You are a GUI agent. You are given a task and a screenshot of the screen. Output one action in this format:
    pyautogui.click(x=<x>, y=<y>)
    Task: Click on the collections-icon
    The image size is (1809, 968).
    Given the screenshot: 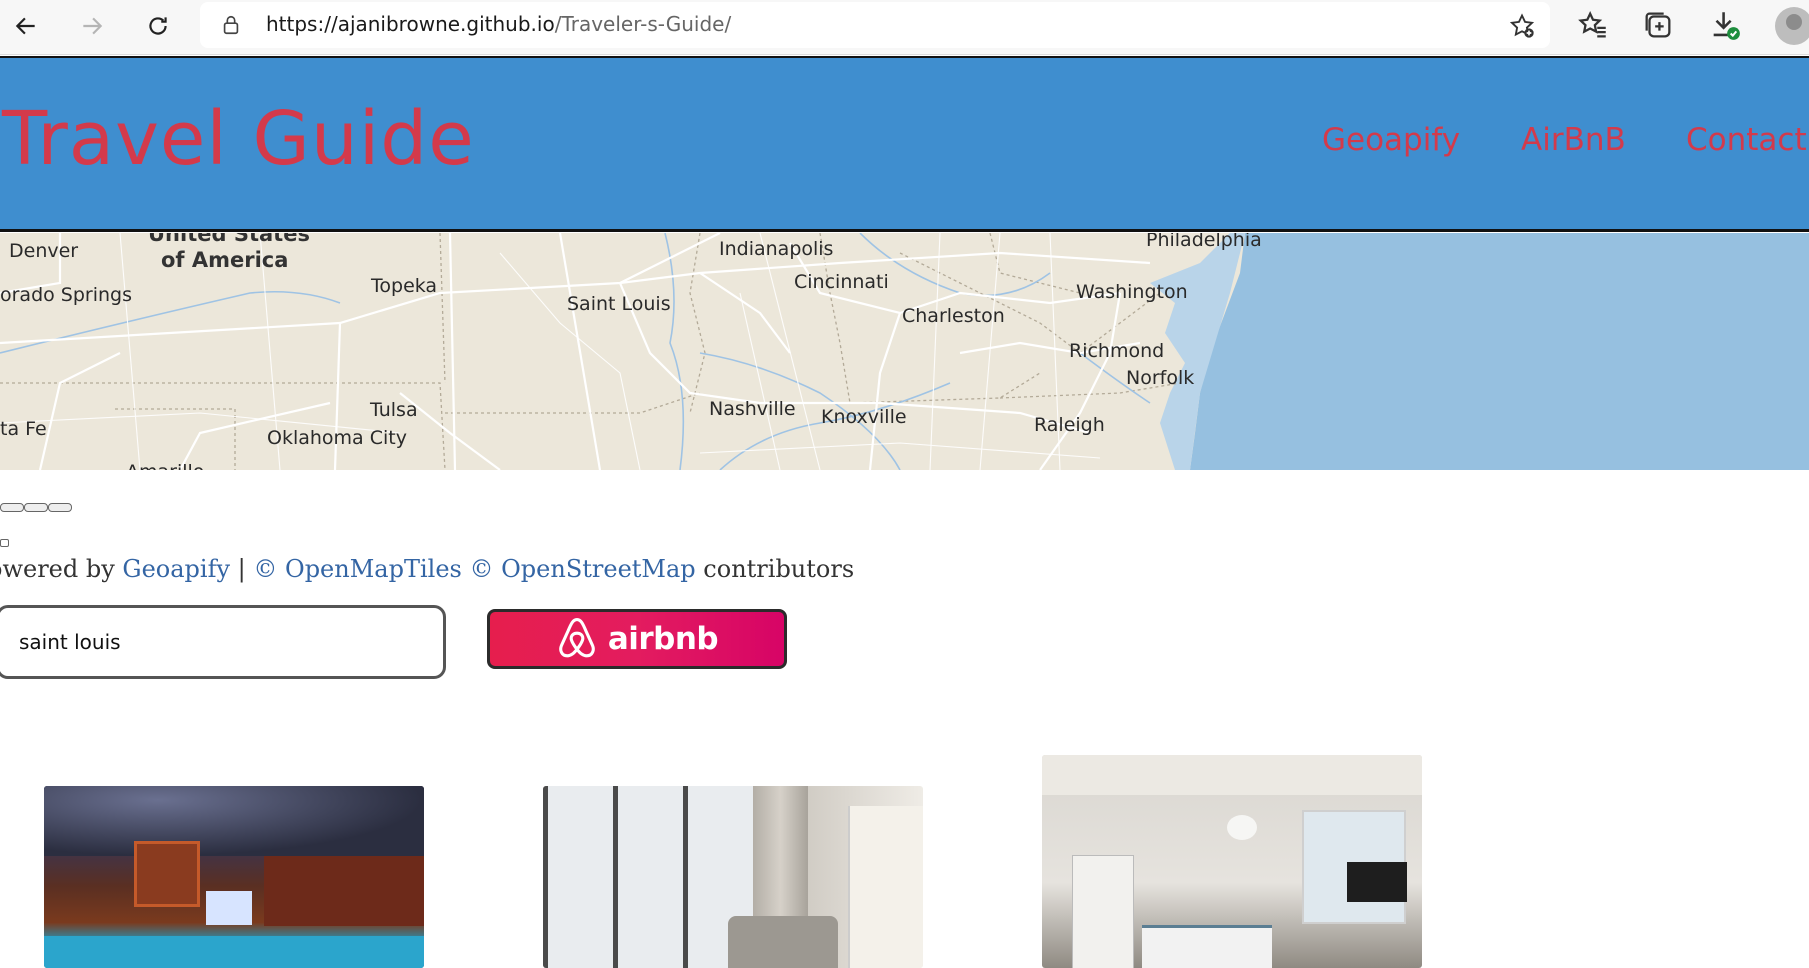 What is the action you would take?
    pyautogui.click(x=1658, y=25)
    